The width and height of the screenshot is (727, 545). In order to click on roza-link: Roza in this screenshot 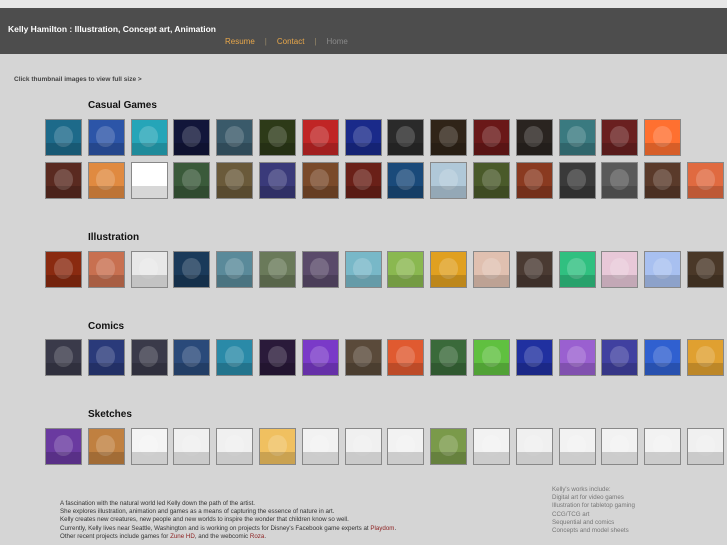, I will do `click(257, 536)`.